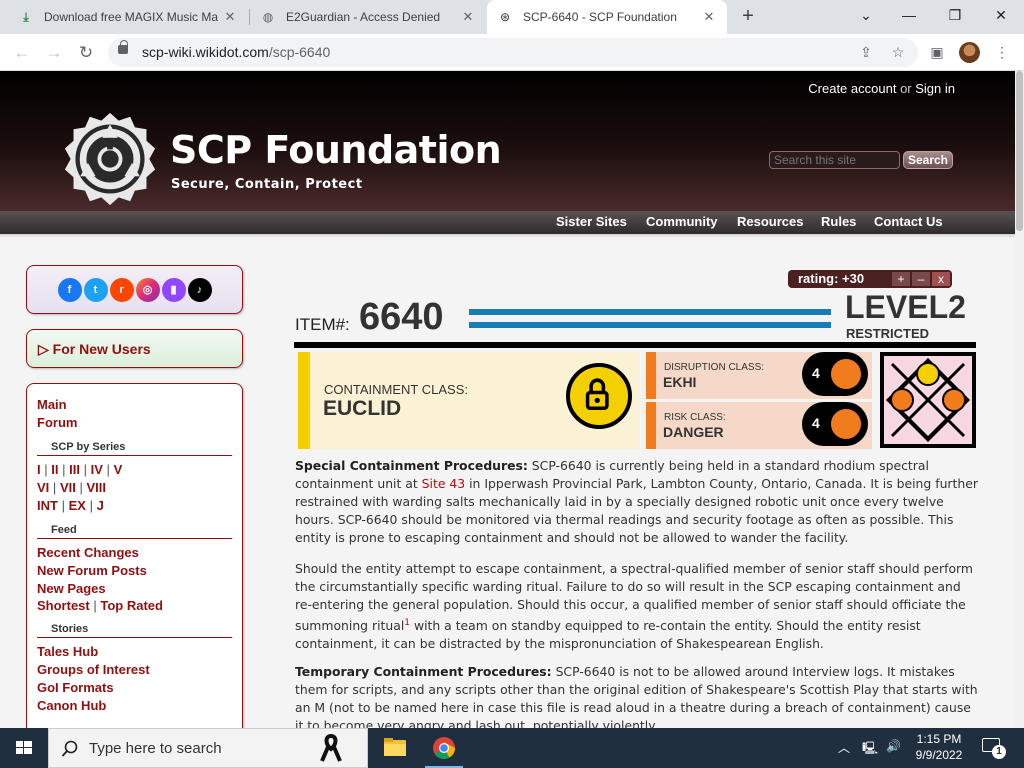 This screenshot has width=1024, height=768. Describe the element at coordinates (909, 15) in the screenshot. I see `minimize-button: —` at that location.